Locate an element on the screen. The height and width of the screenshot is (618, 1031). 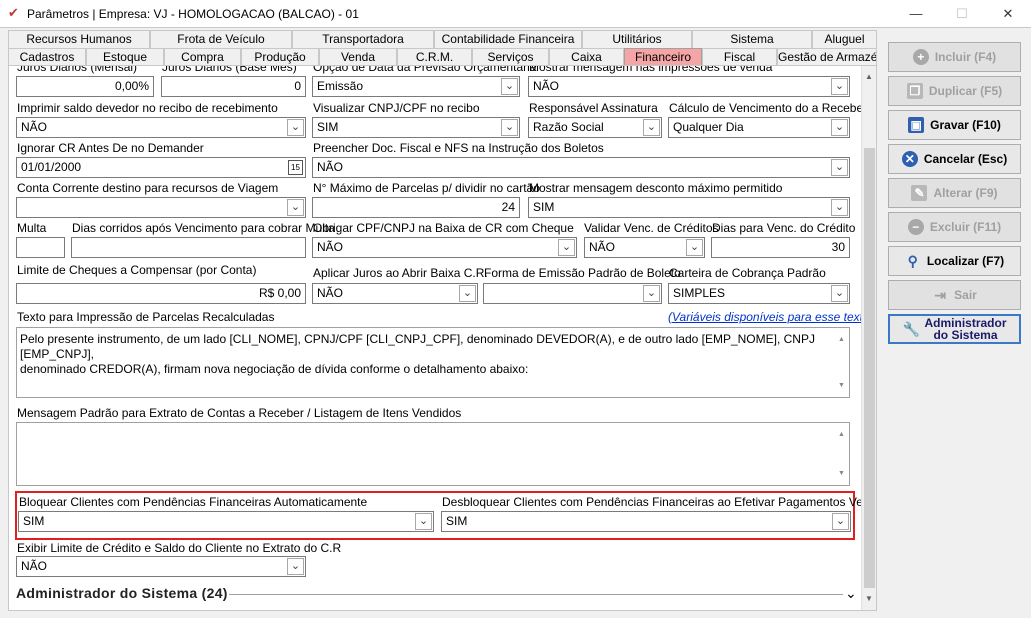
maximize-button: ☐ is located at coordinates (962, 14).